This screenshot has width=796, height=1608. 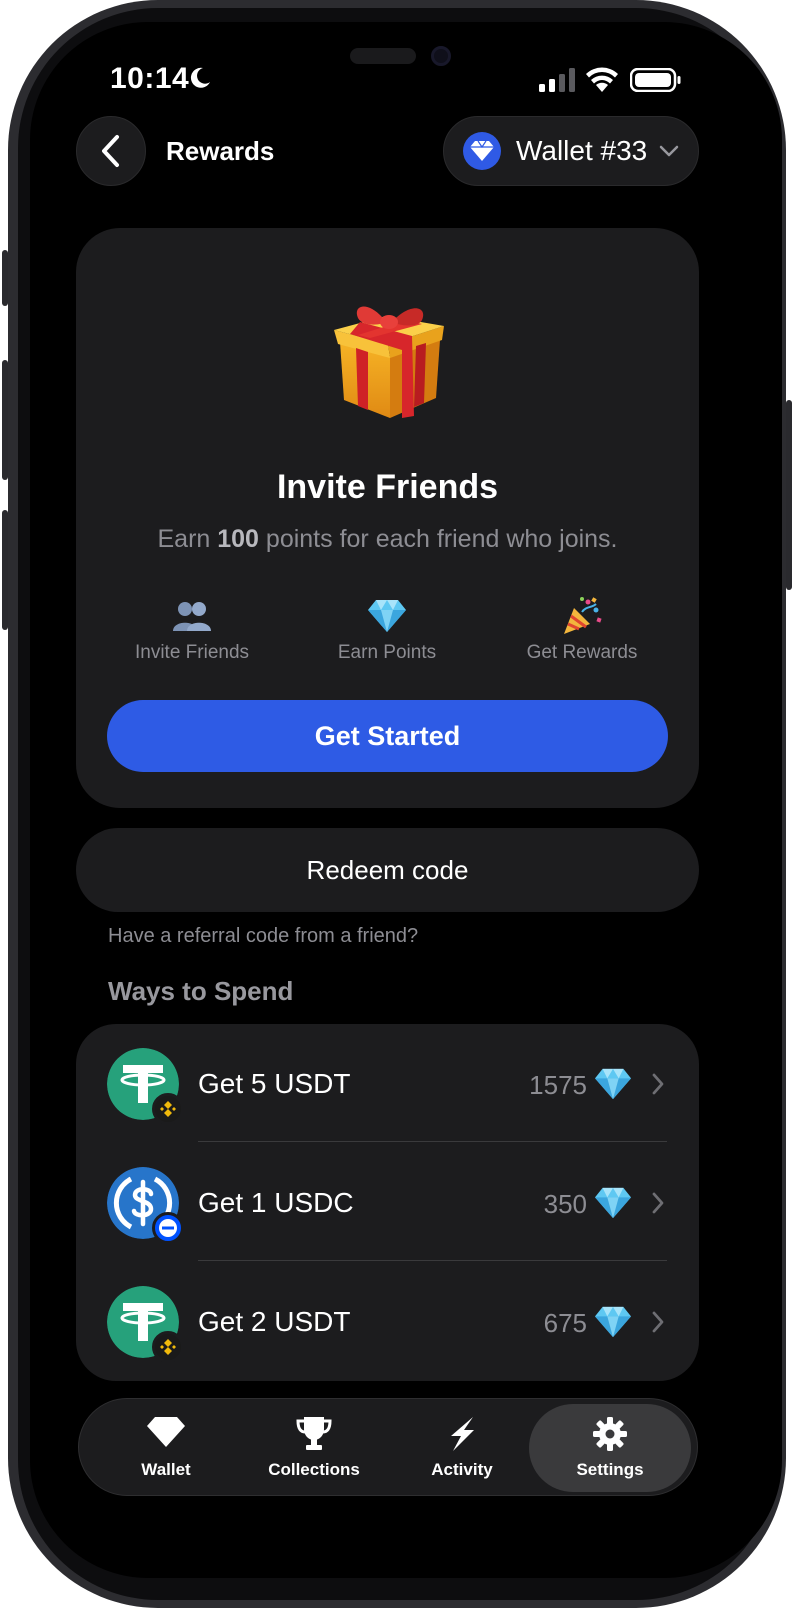 I want to click on referral-hint: Have a referral code from a friend?, so click(x=263, y=936).